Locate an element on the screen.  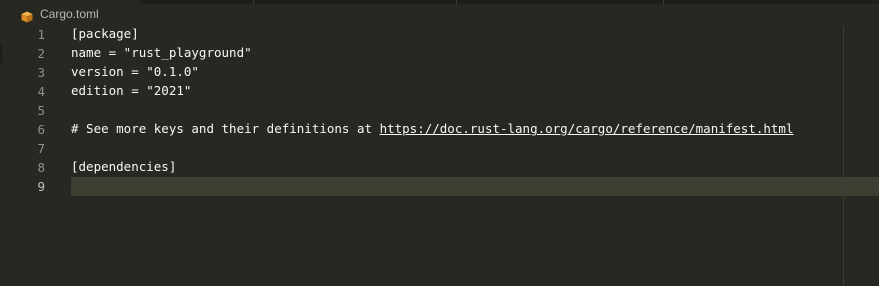
line-number: 4 is located at coordinates (41, 91).